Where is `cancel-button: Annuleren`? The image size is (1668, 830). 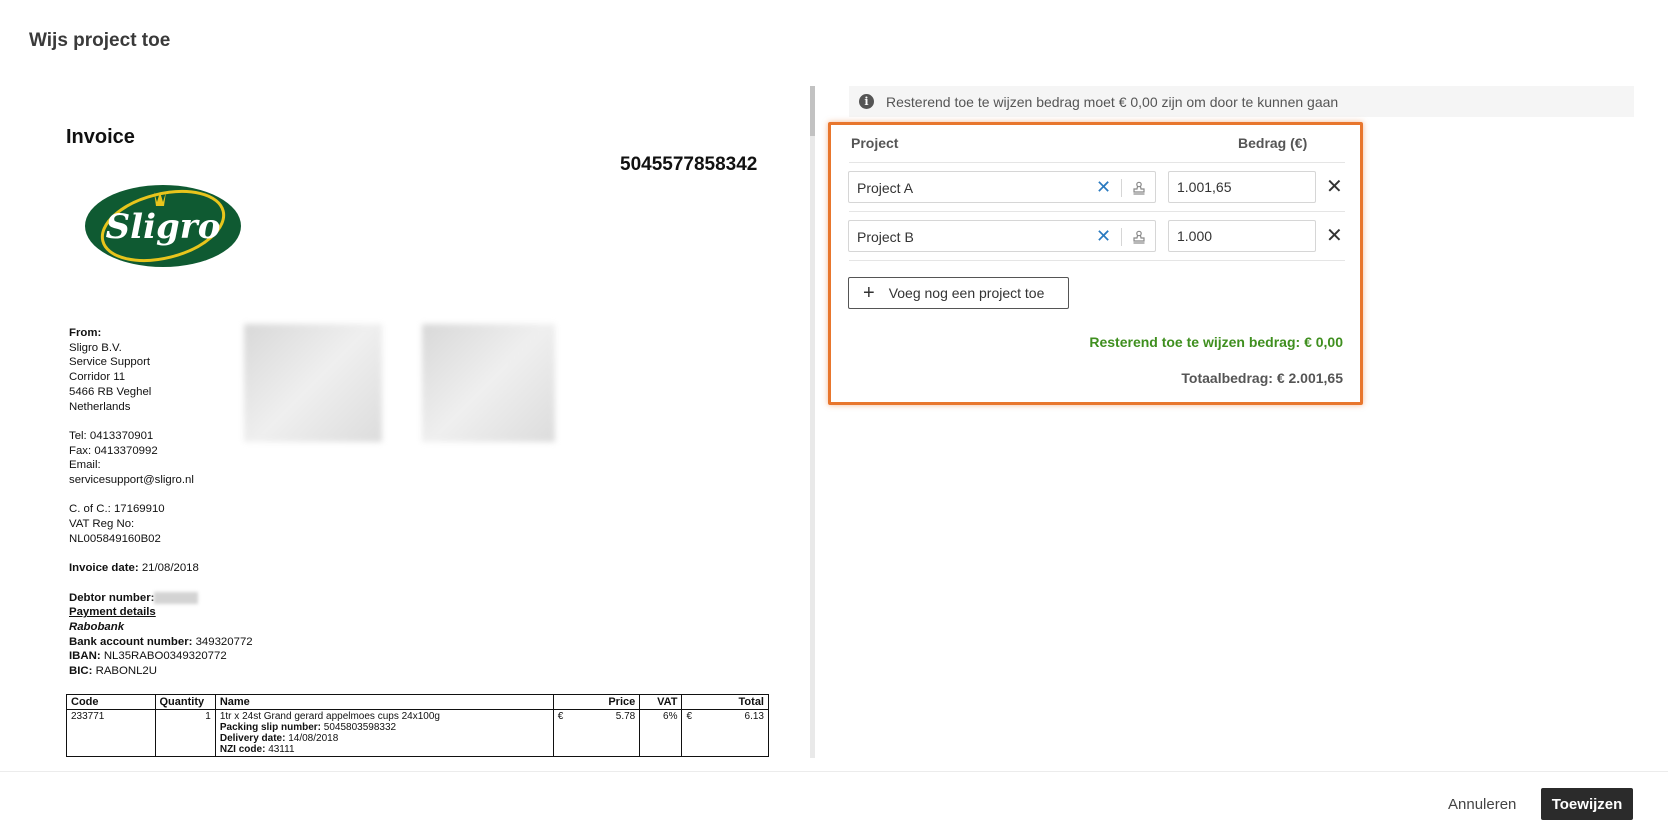 cancel-button: Annuleren is located at coordinates (1482, 804).